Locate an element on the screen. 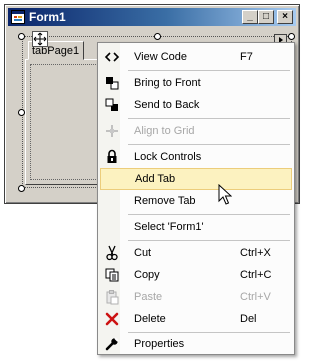 The width and height of the screenshot is (320, 363). menu-shortcut: Del is located at coordinates (248, 319).